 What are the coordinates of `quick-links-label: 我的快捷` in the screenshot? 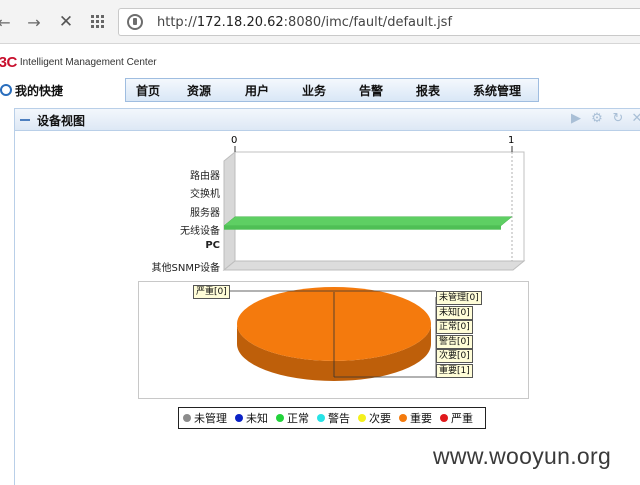 It's located at (39, 90).